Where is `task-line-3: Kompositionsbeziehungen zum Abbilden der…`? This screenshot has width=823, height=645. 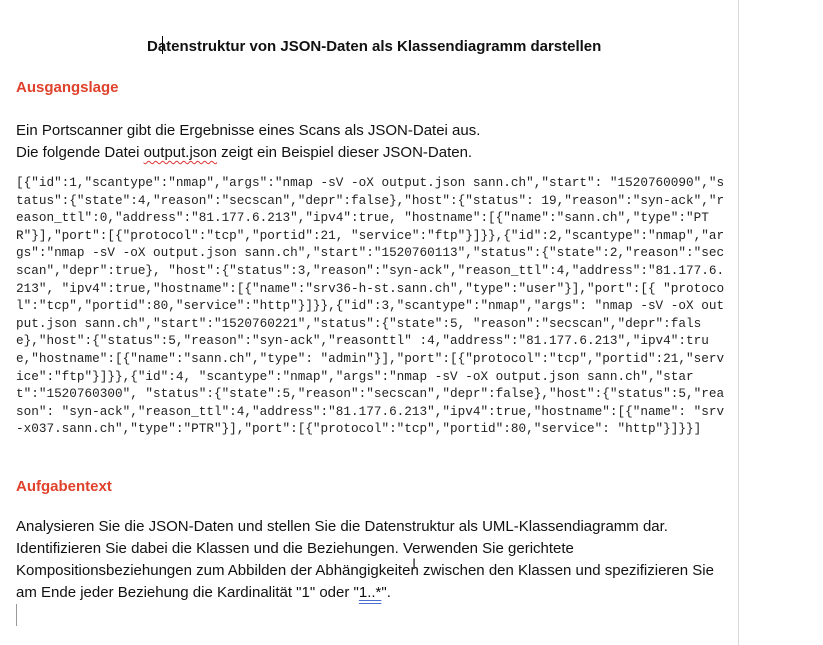
task-line-3: Kompositionsbeziehungen zum Abbilden der… is located at coordinates (365, 570).